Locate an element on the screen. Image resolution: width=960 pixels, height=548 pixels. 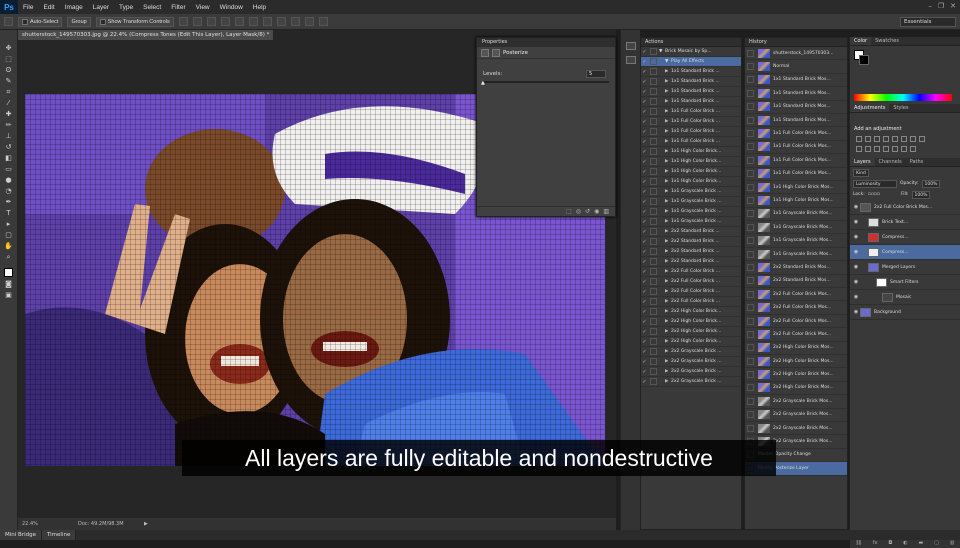
visibility-eye-icon: ◉ is located at coordinates (856, 207).